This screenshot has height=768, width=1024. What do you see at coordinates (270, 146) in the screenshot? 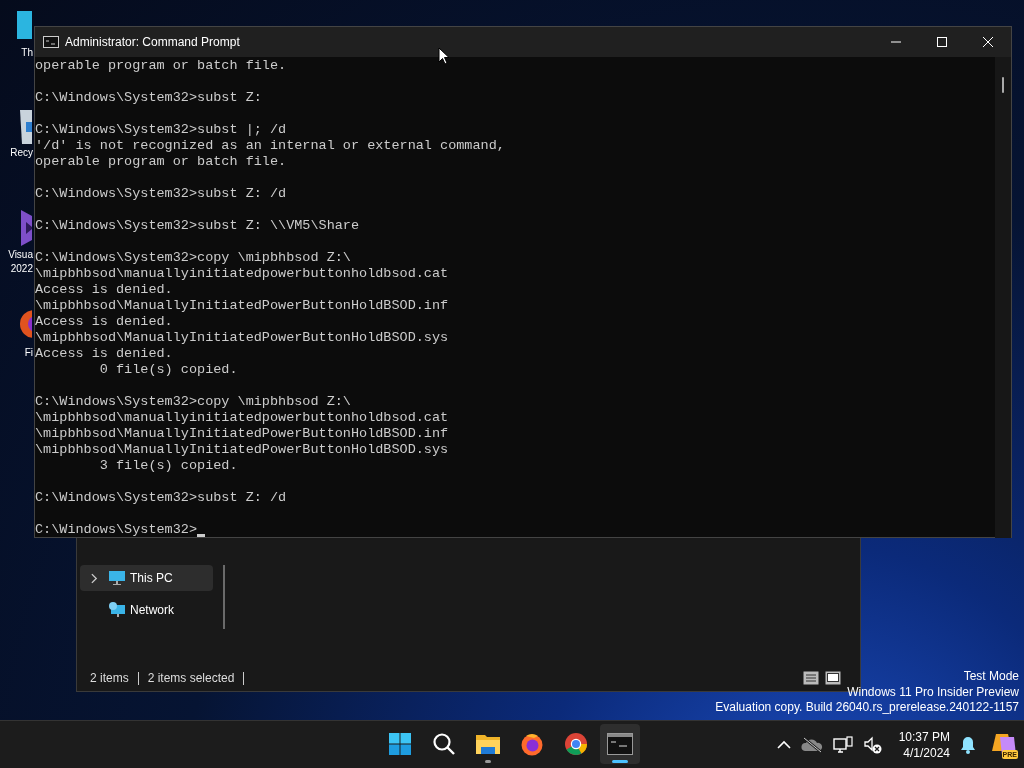
I see `console-line: '/d' is not recognized as an internal or external command,` at bounding box center [270, 146].